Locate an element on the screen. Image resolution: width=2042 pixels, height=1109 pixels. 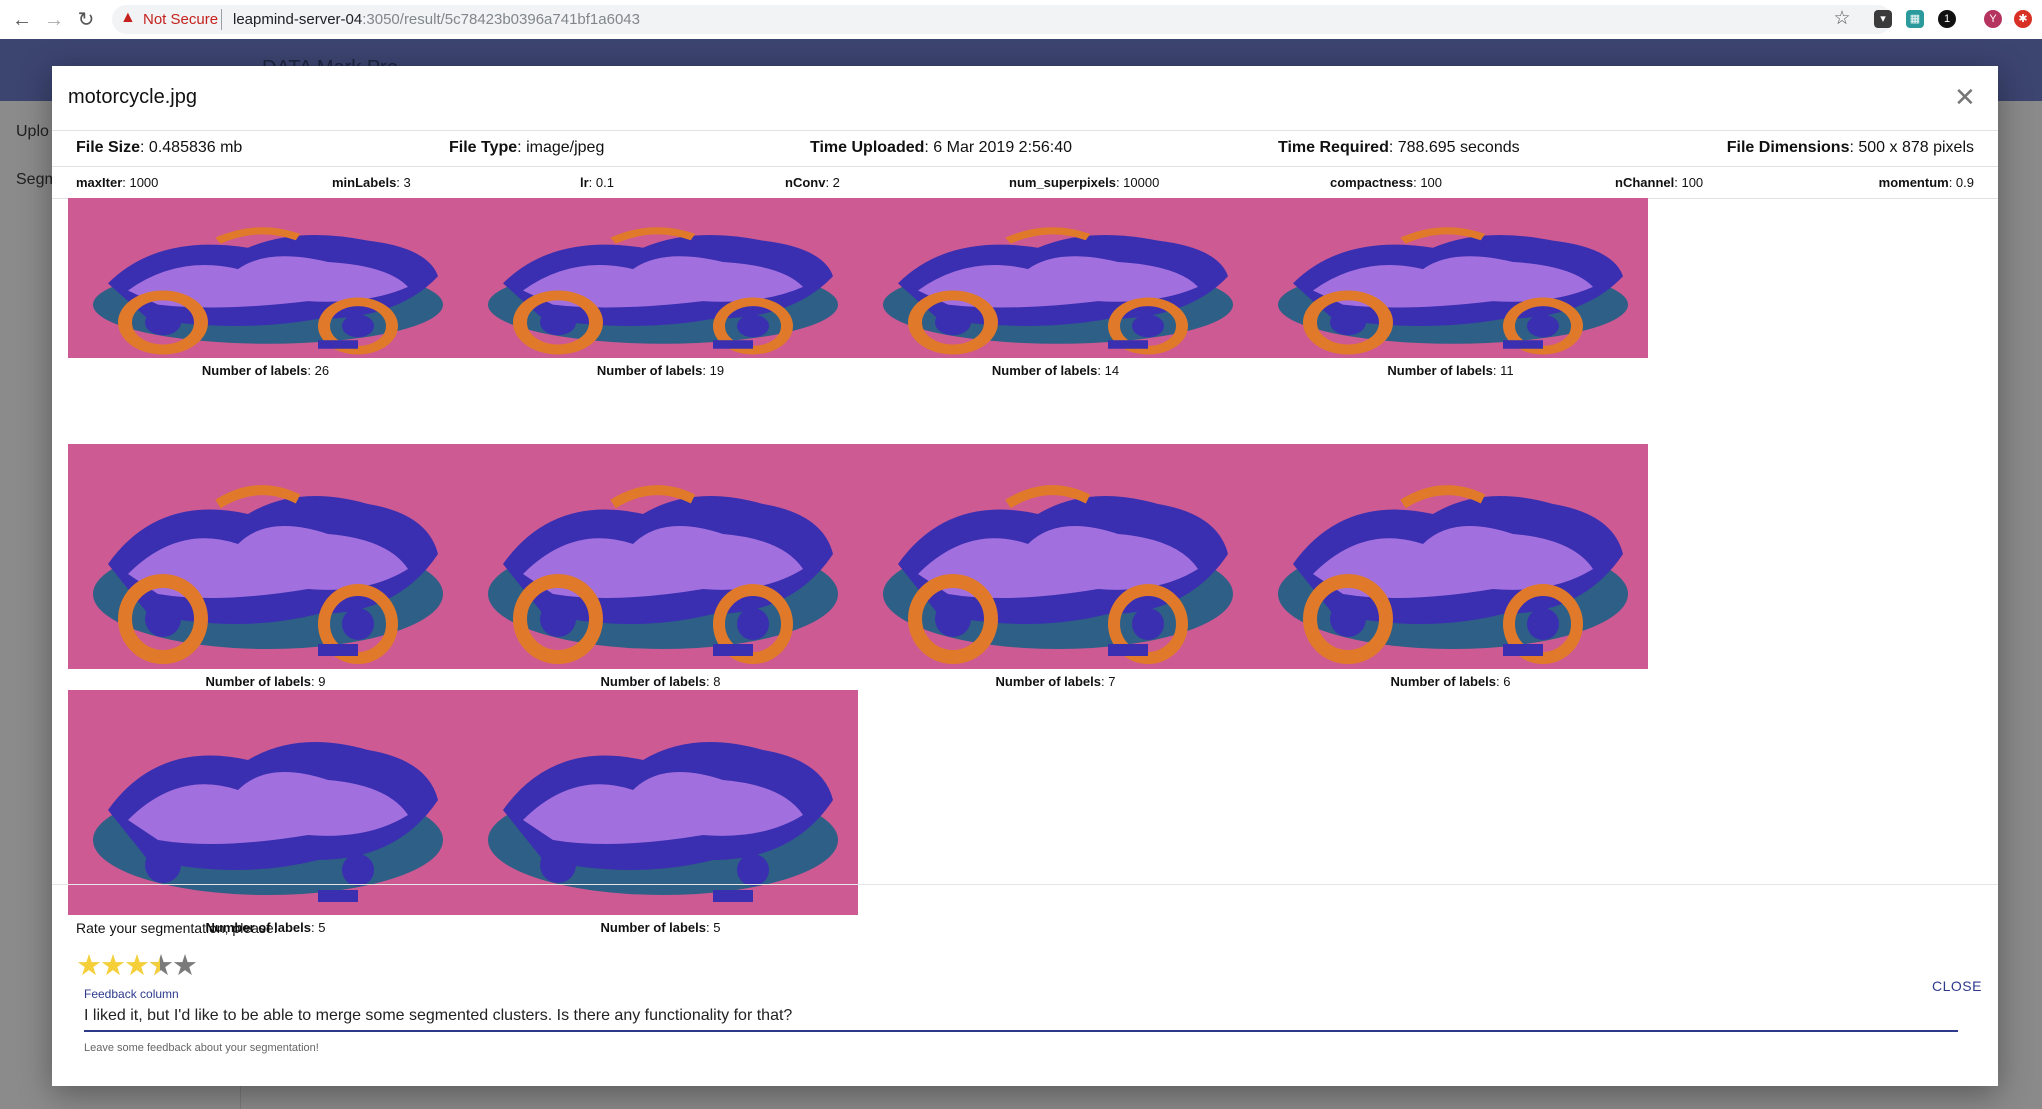
feedback-input is located at coordinates (1021, 1017).